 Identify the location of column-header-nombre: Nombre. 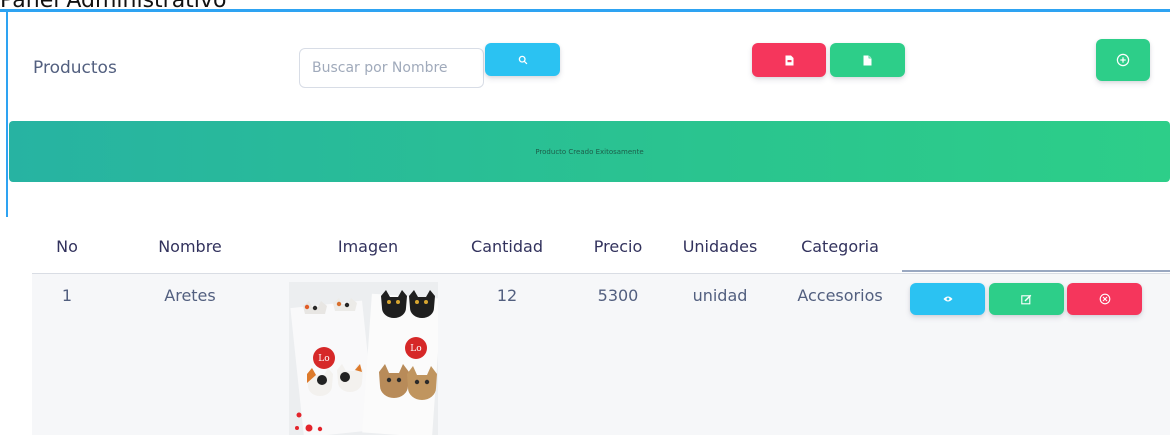
(190, 246).